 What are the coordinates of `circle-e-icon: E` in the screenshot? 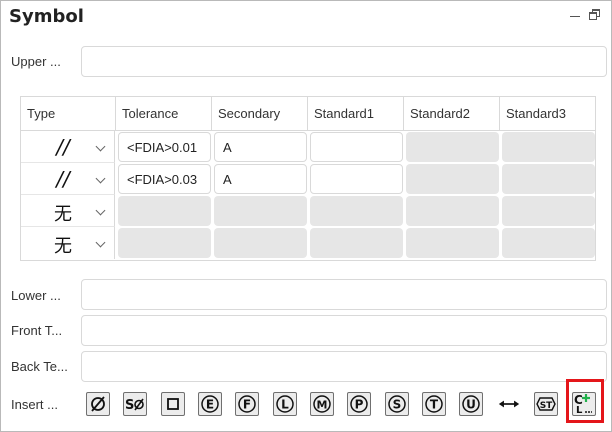 It's located at (210, 404).